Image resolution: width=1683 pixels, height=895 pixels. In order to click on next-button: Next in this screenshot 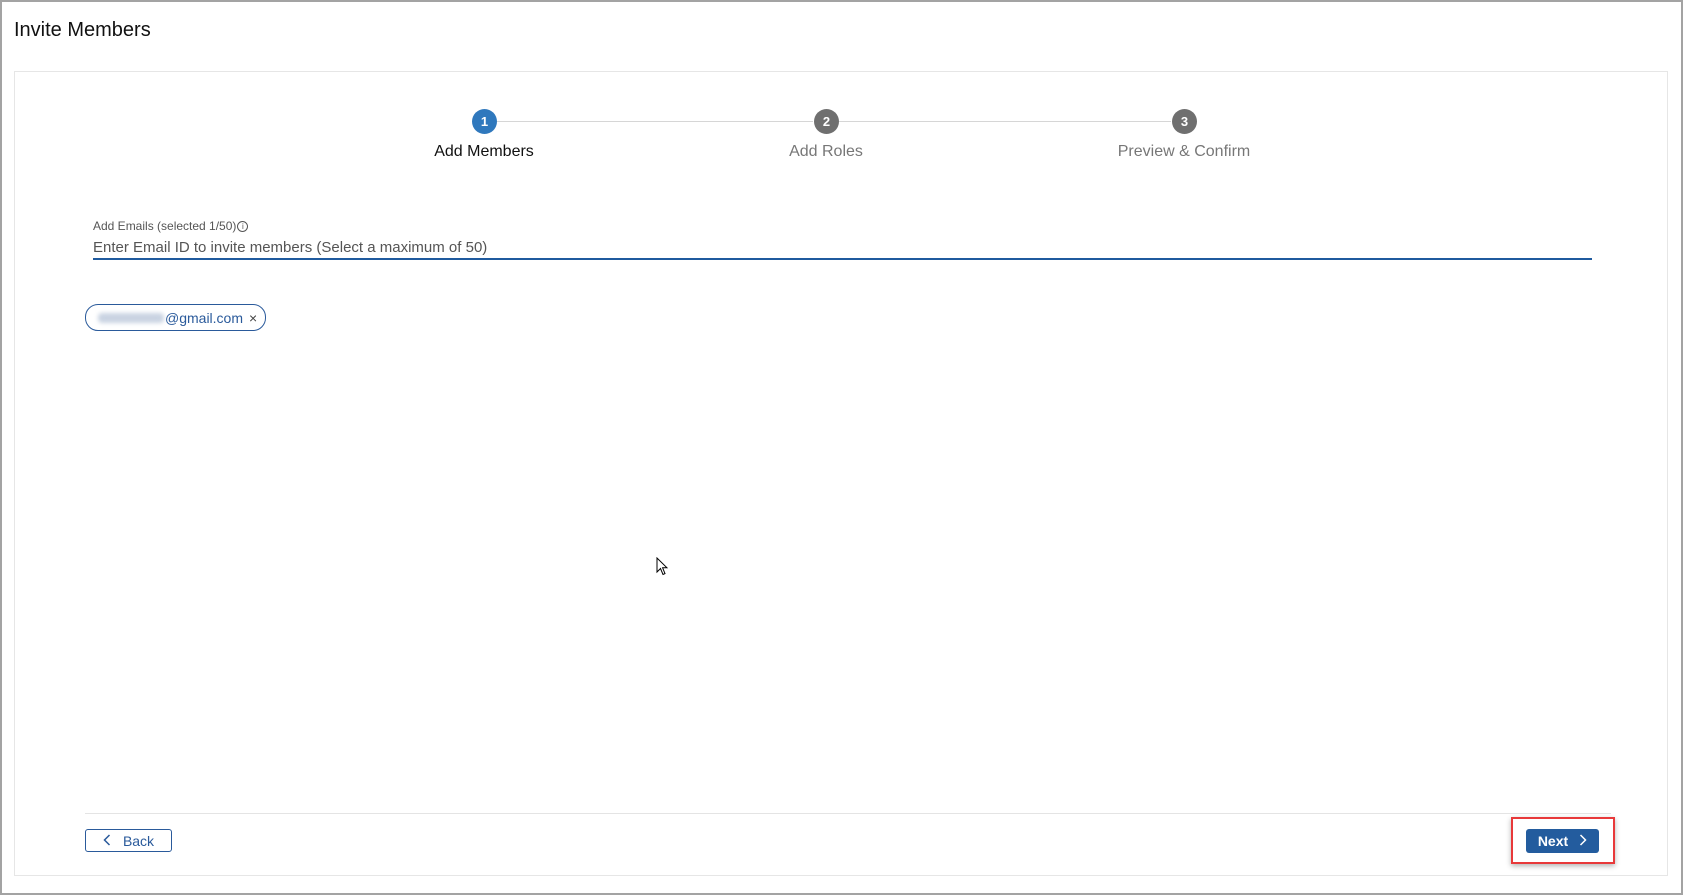, I will do `click(1562, 841)`.